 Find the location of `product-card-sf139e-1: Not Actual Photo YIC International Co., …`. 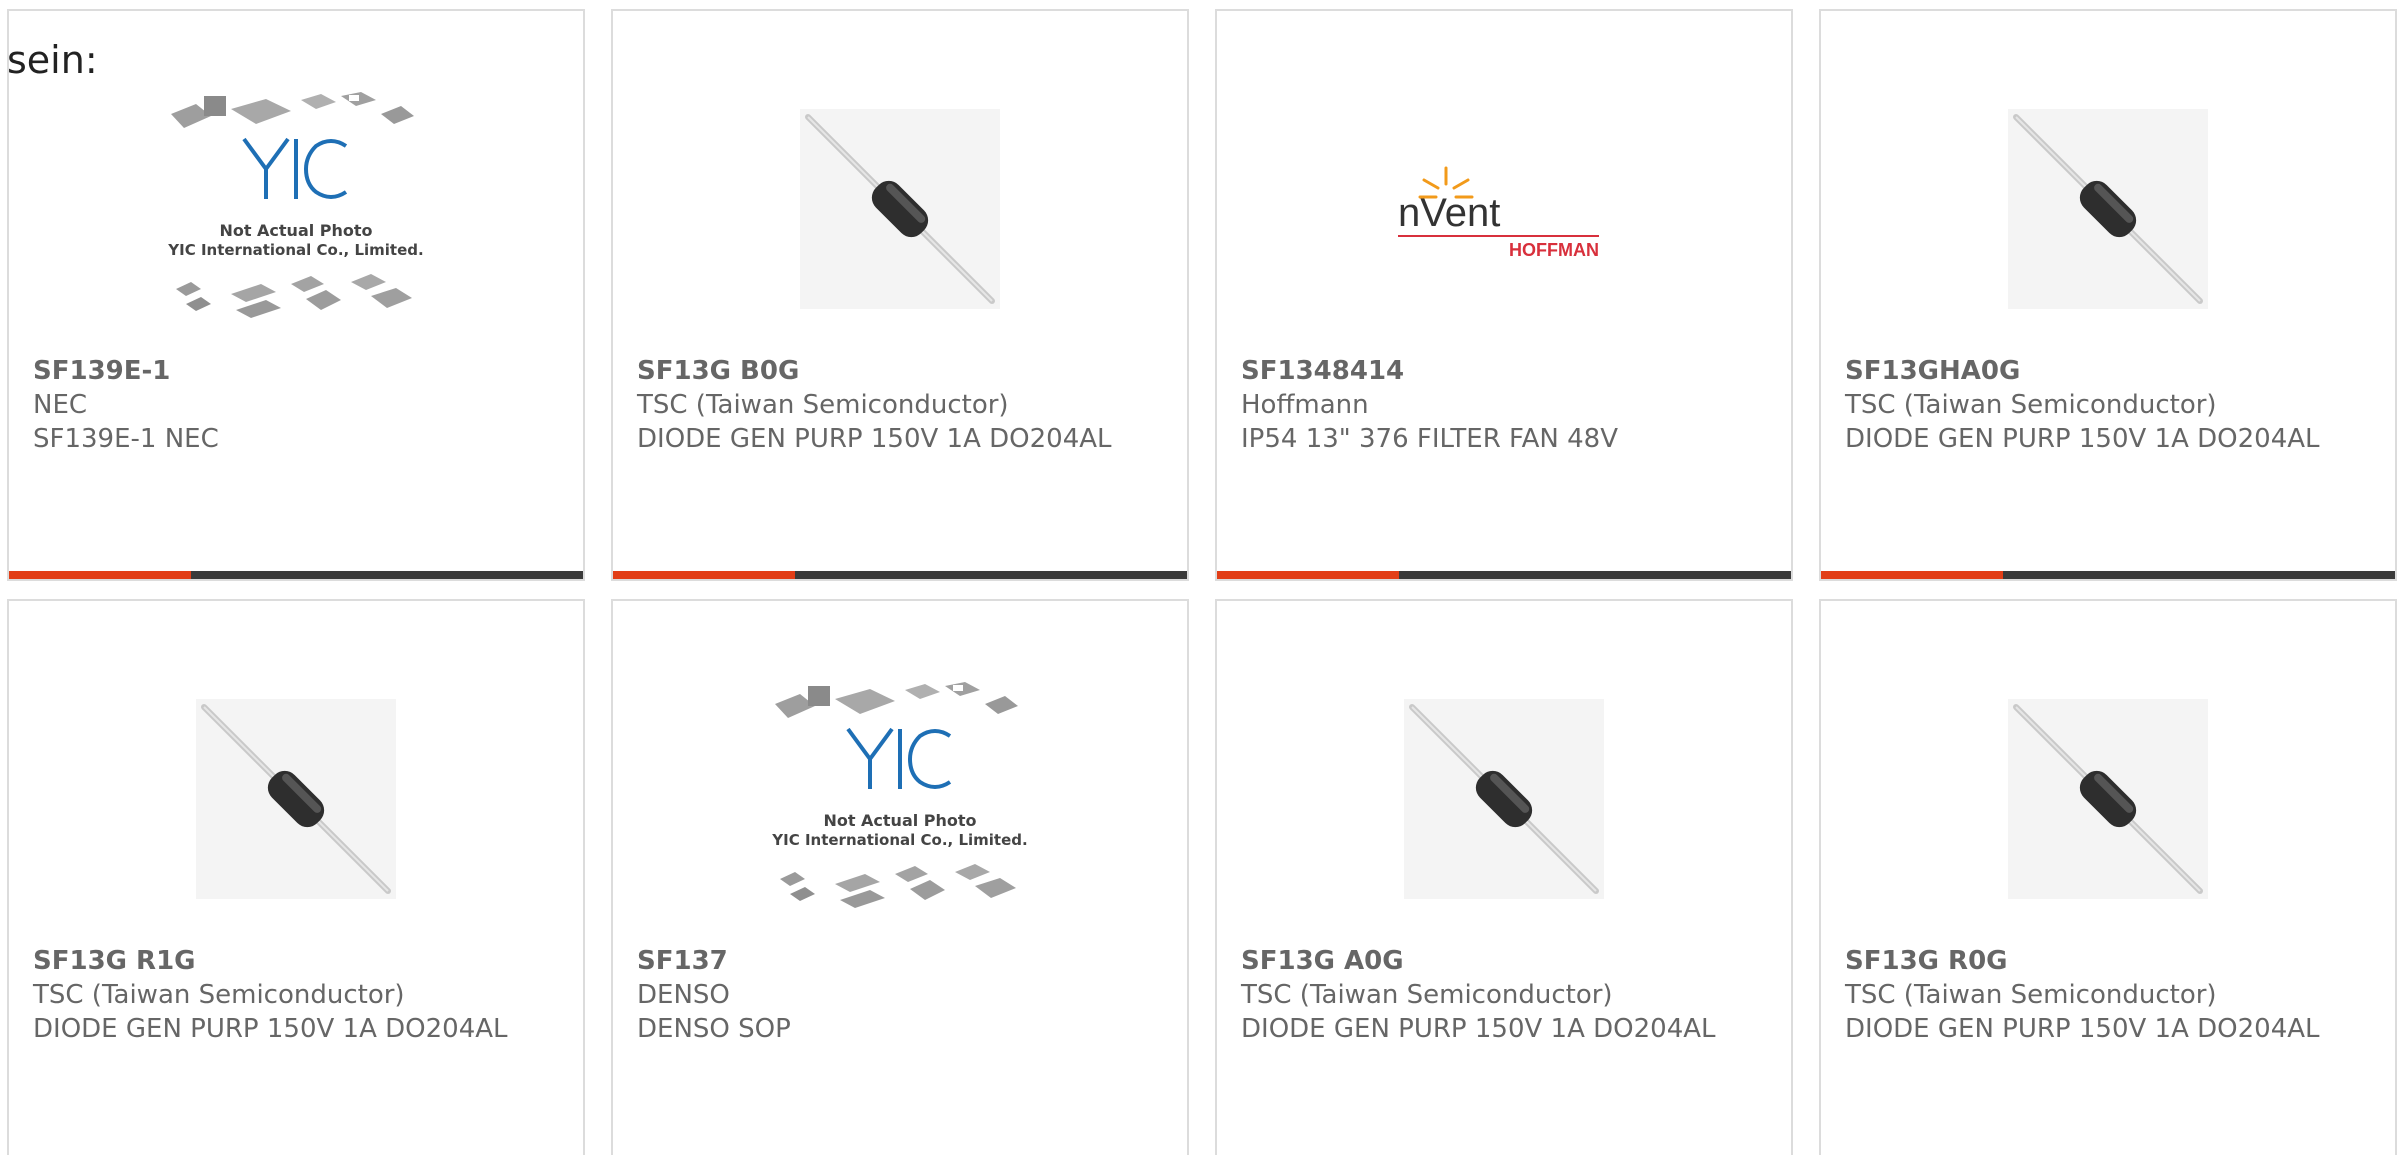

product-card-sf139e-1: Not Actual Photo YIC International Co., … is located at coordinates (296, 295).